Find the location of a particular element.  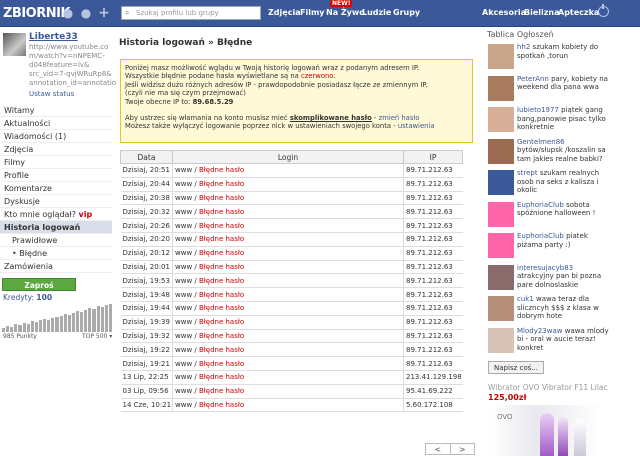

sidebar-item-messages: Wiadomości (1) is located at coordinates (56, 136).